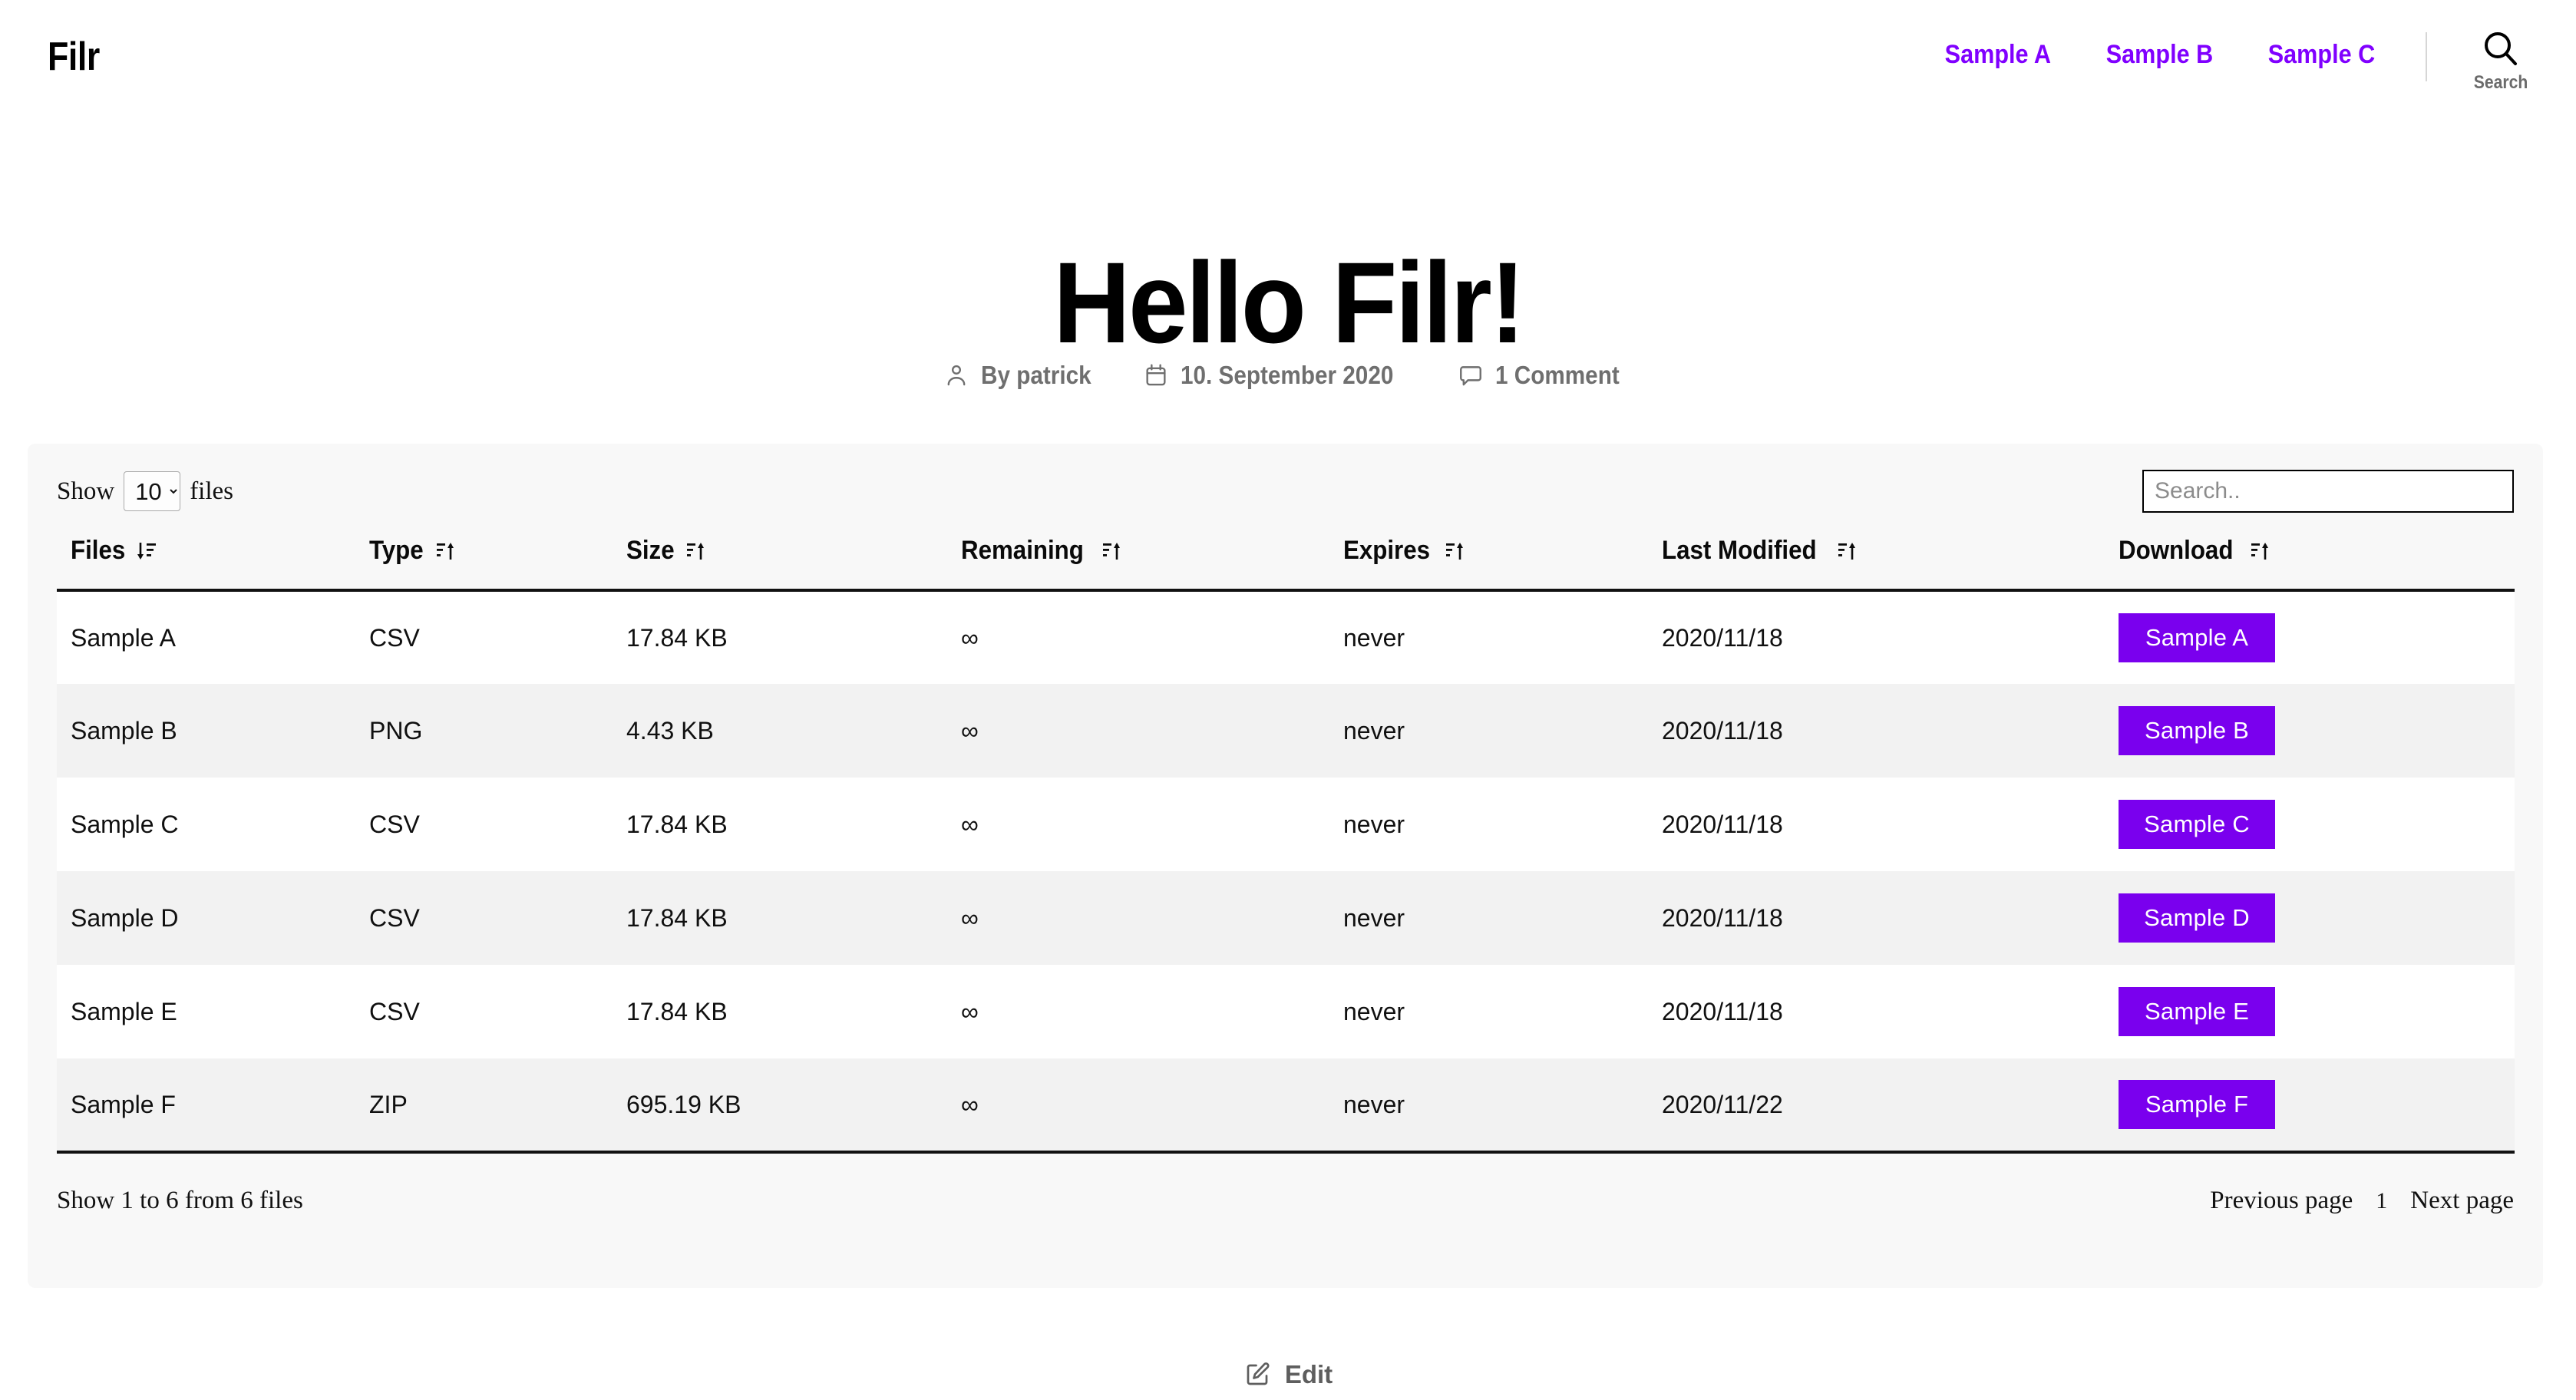  Describe the element at coordinates (1739, 550) in the screenshot. I see `column-header-last-modified-label: Last Modified` at that location.